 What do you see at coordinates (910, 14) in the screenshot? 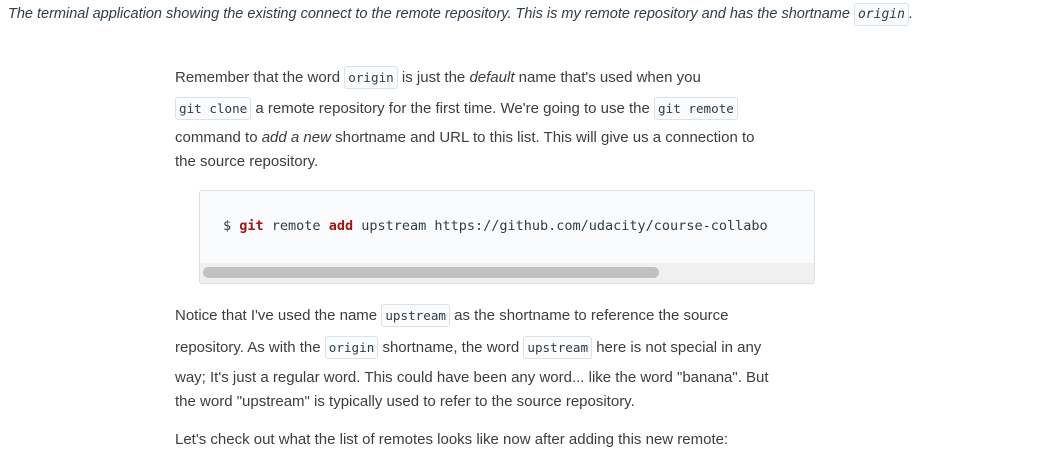
I see `caption-end: .` at bounding box center [910, 14].